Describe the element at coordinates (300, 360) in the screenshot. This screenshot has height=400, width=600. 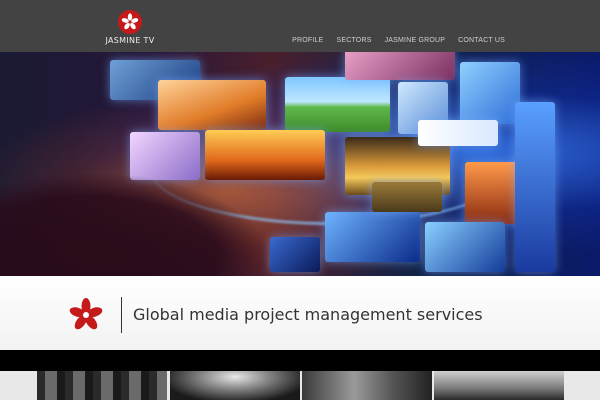
I see `section-divider-strip` at that location.